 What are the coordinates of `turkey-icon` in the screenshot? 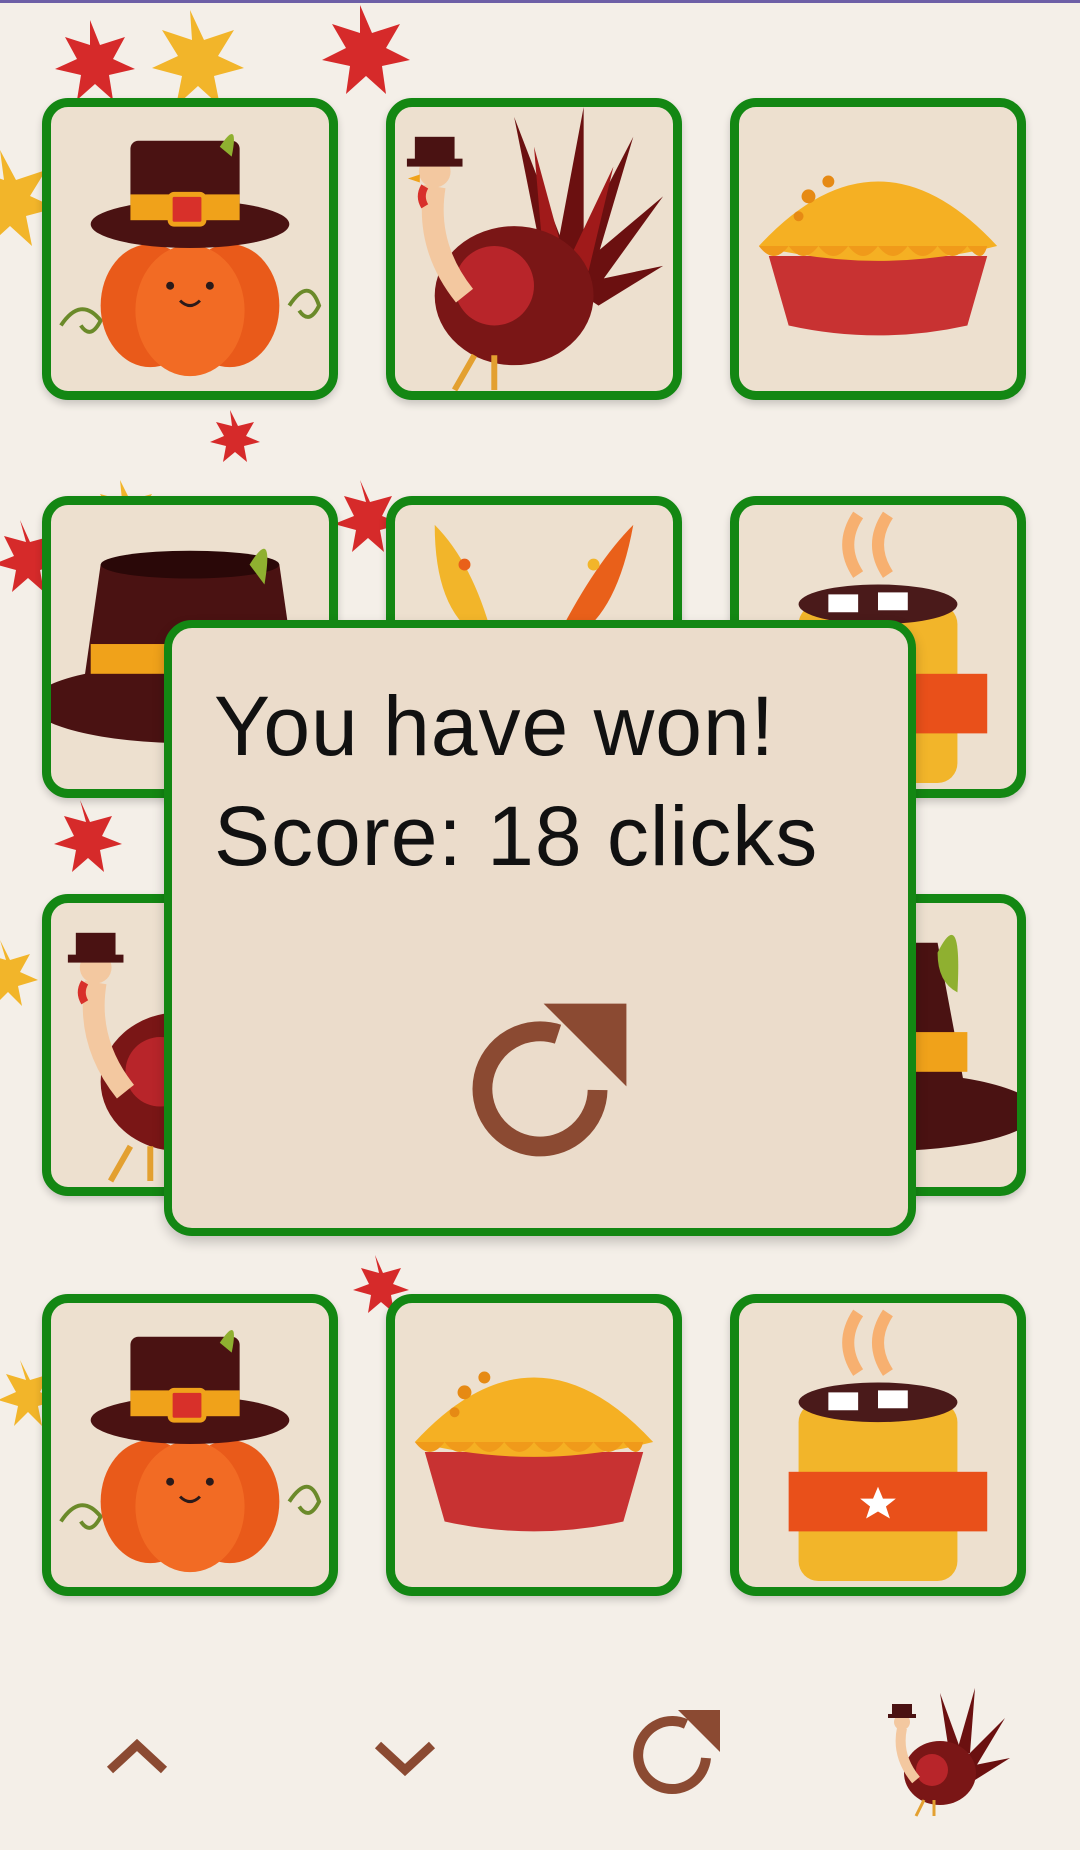 It's located at (535, 249).